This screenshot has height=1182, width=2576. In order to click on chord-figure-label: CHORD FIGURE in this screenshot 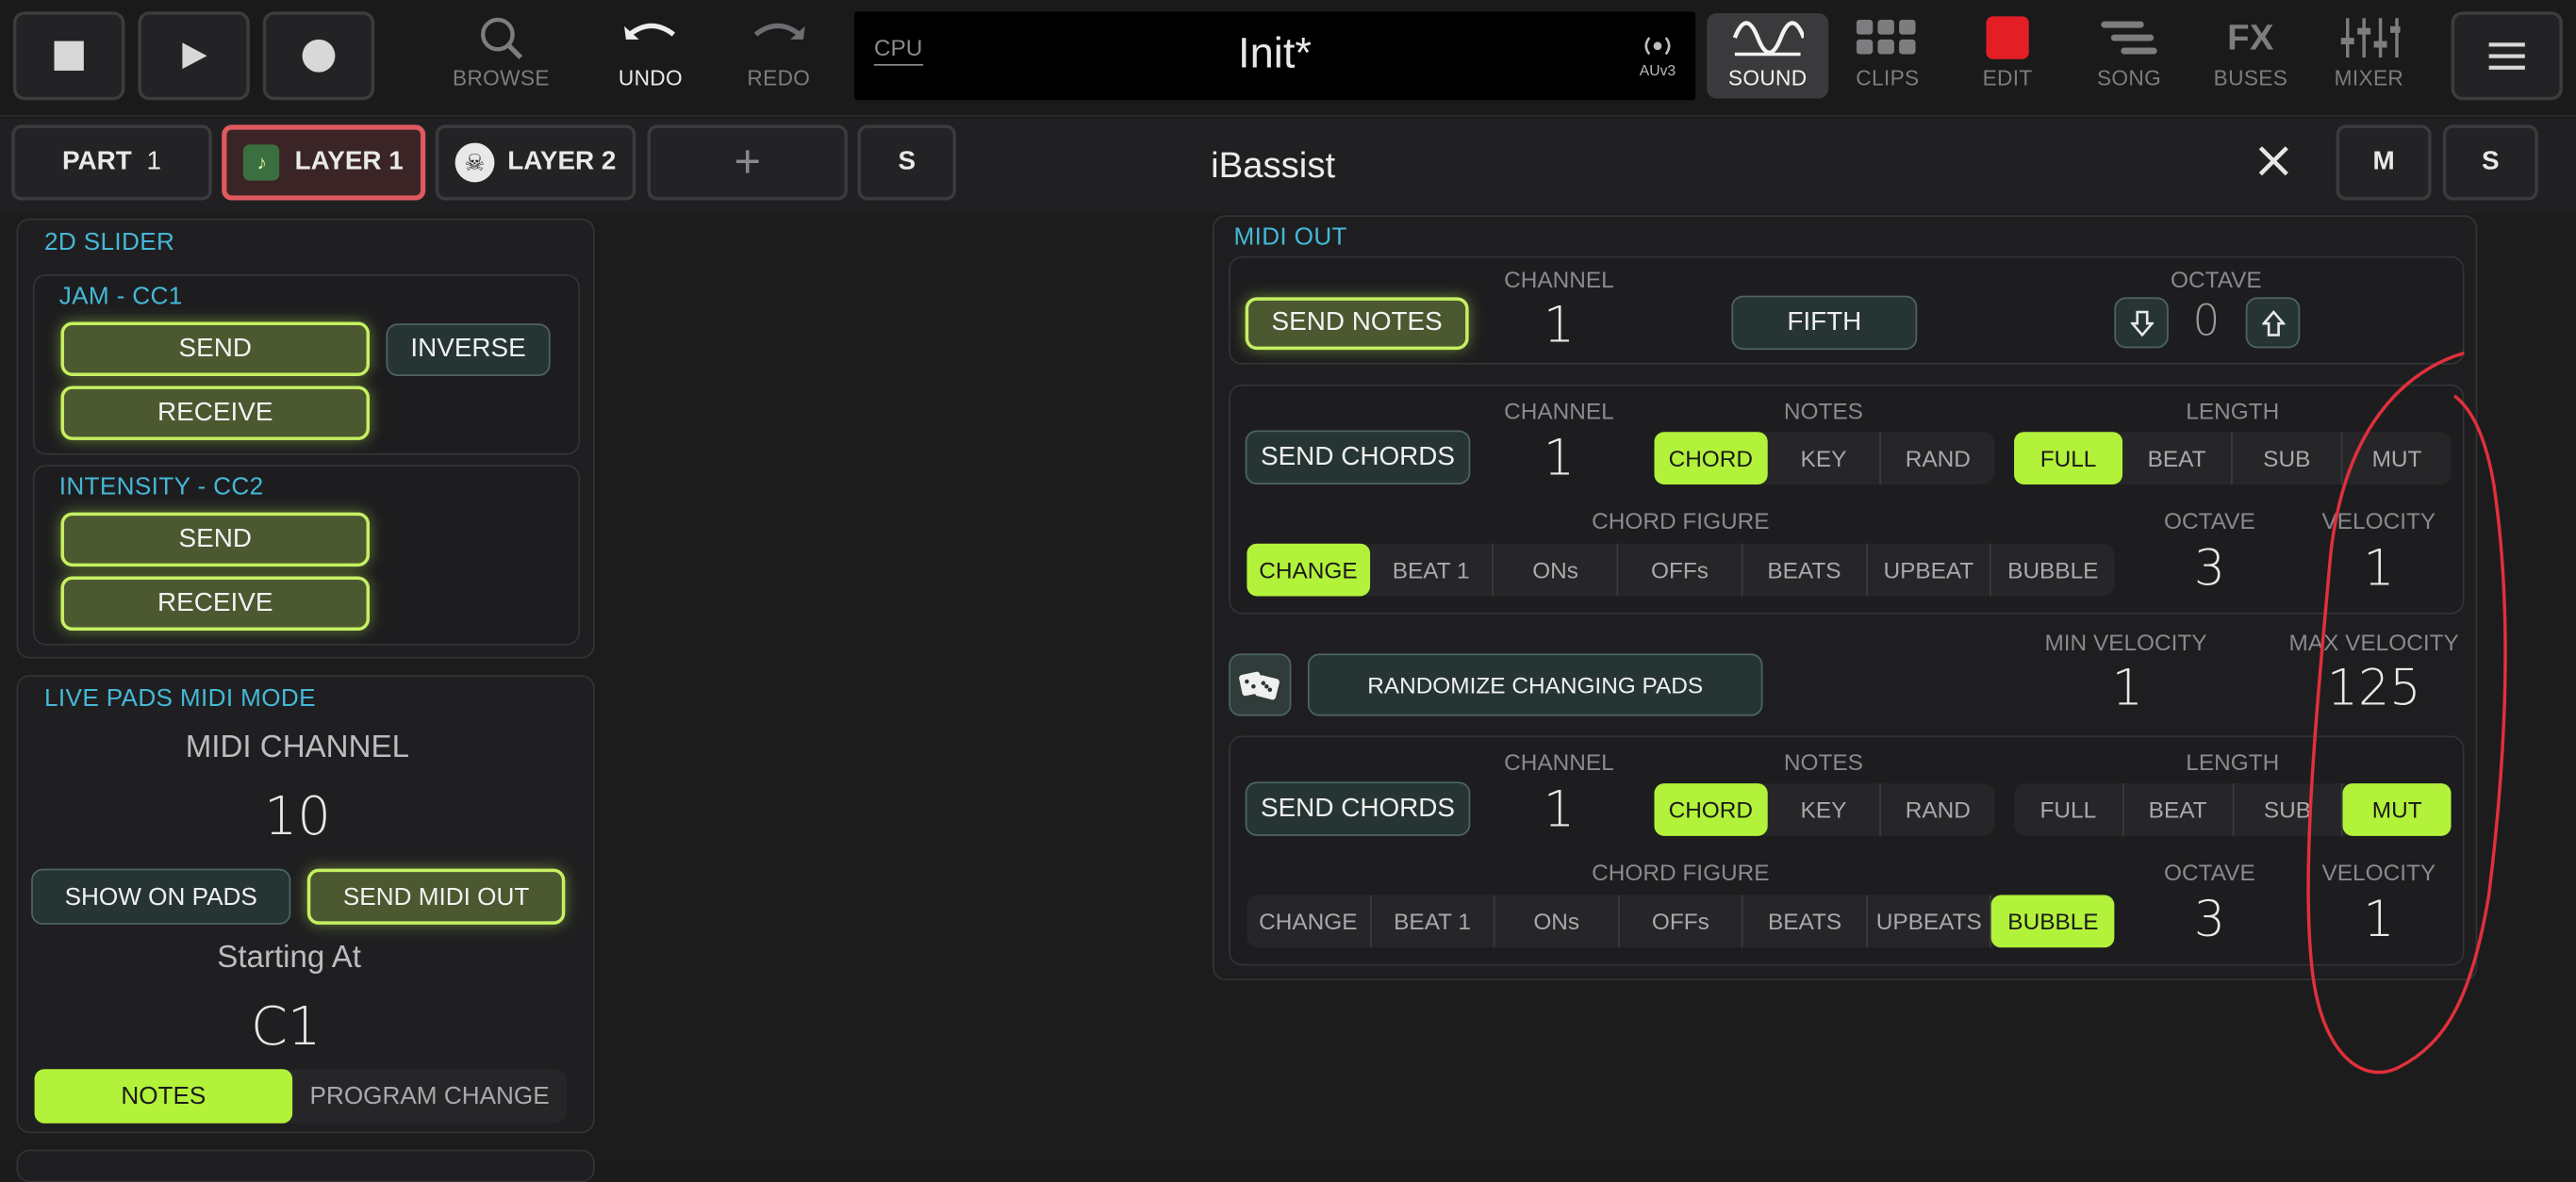, I will do `click(1681, 872)`.